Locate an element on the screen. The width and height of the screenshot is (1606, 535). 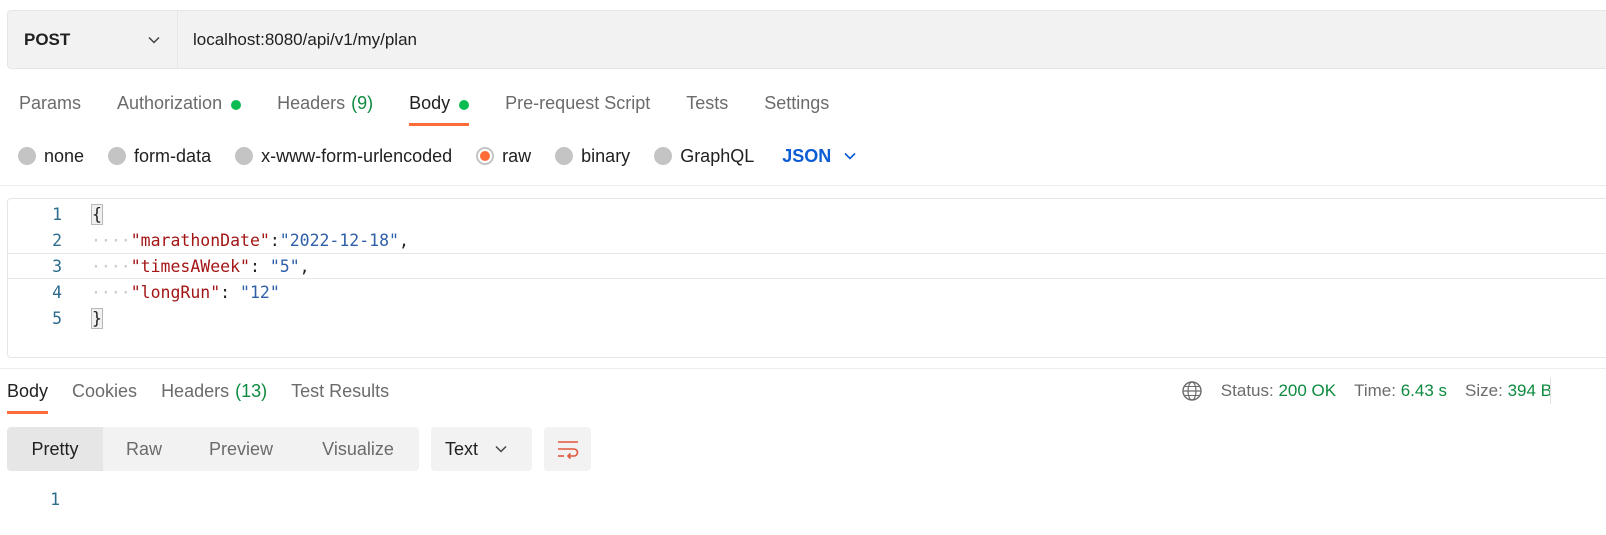
view-visualize-button: Visualize is located at coordinates (358, 449).